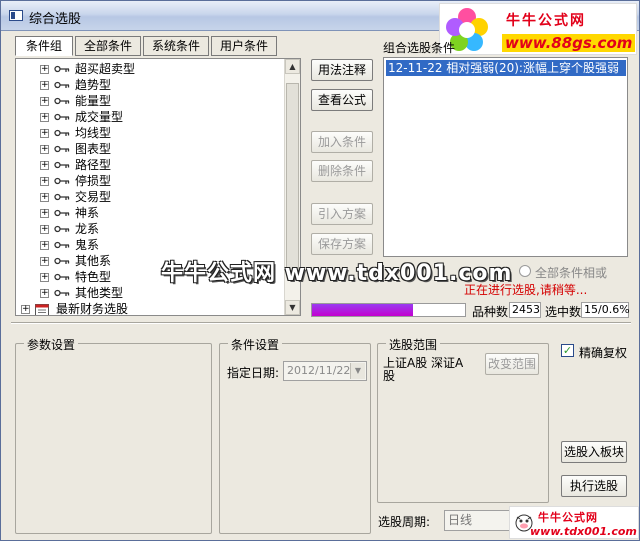  What do you see at coordinates (292, 178) in the screenshot?
I see `scroll-thumb` at bounding box center [292, 178].